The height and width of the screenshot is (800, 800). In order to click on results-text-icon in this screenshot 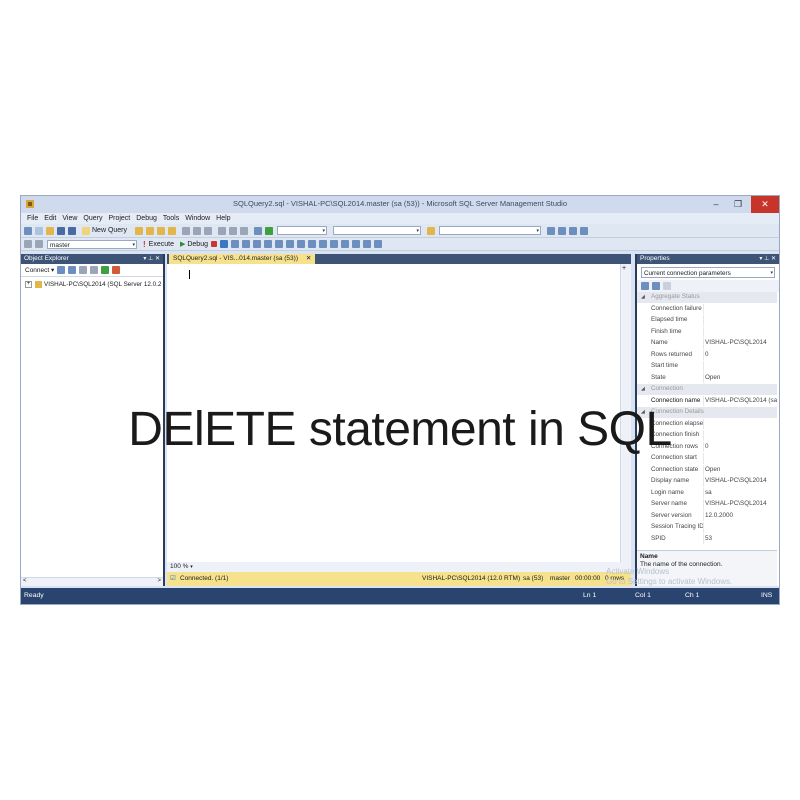, I will do `click(301, 244)`.